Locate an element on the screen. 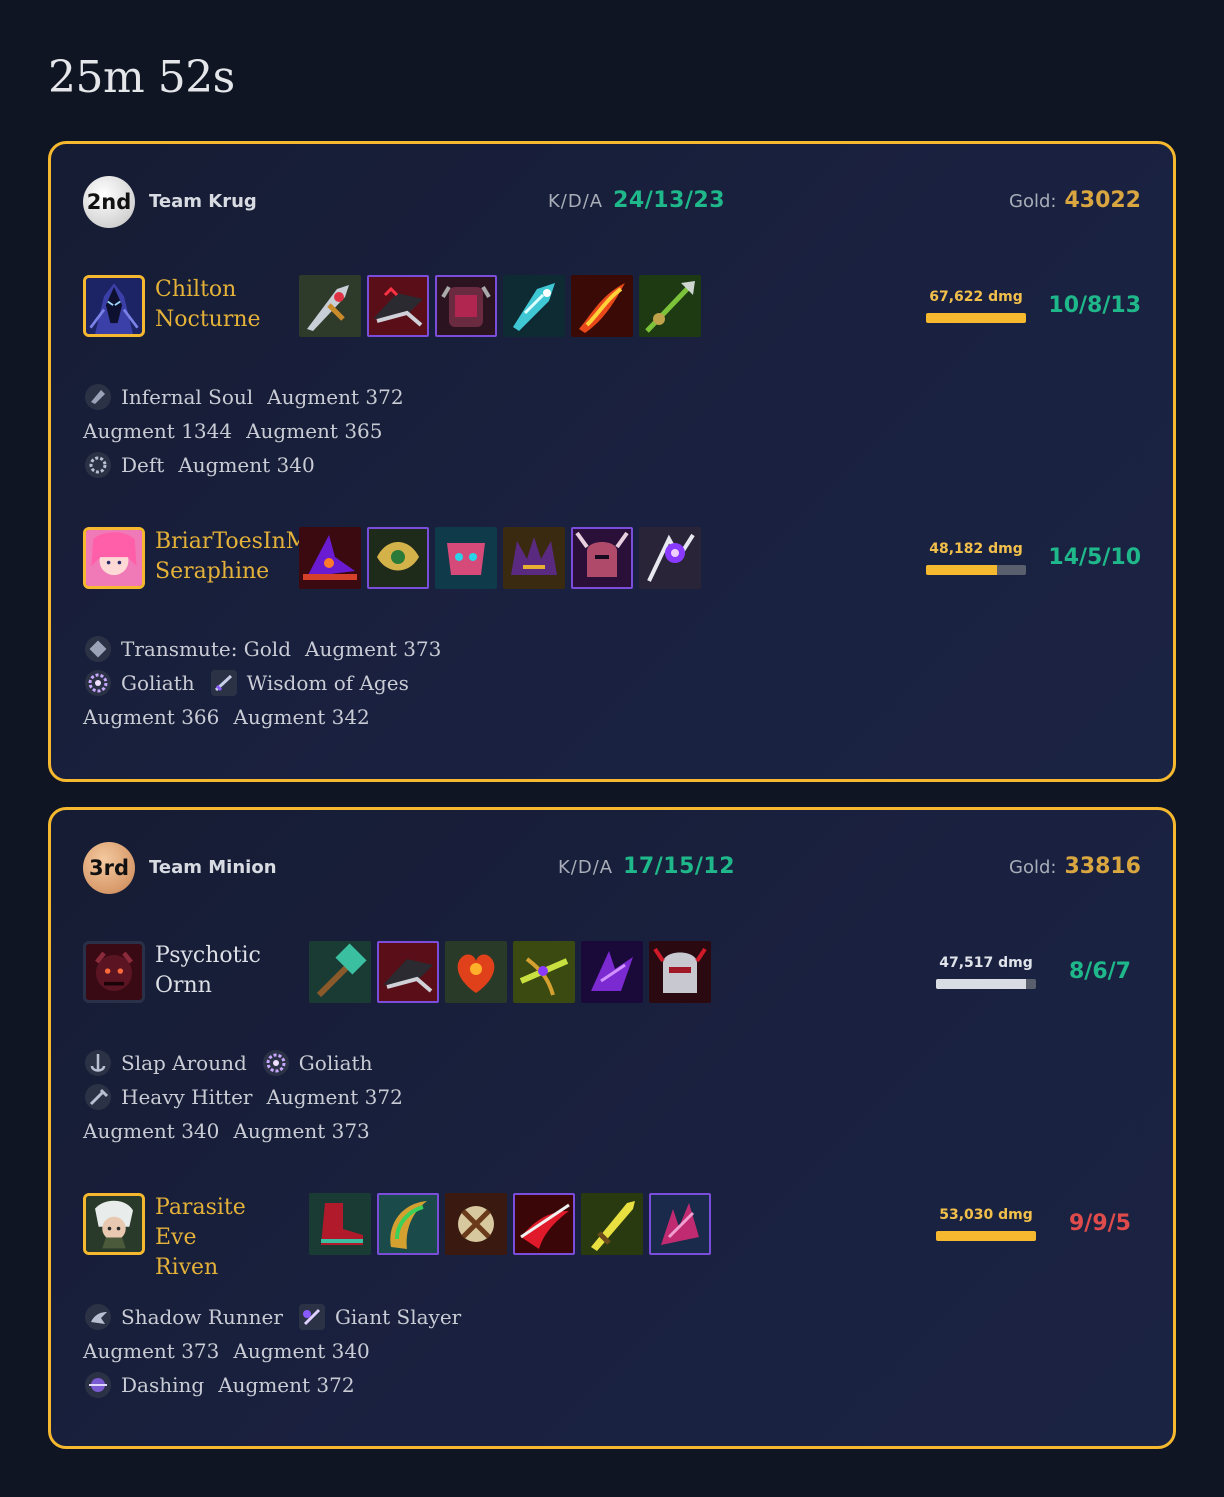 Image resolution: width=1224 pixels, height=1497 pixels. champion-name: Riven is located at coordinates (187, 1267).